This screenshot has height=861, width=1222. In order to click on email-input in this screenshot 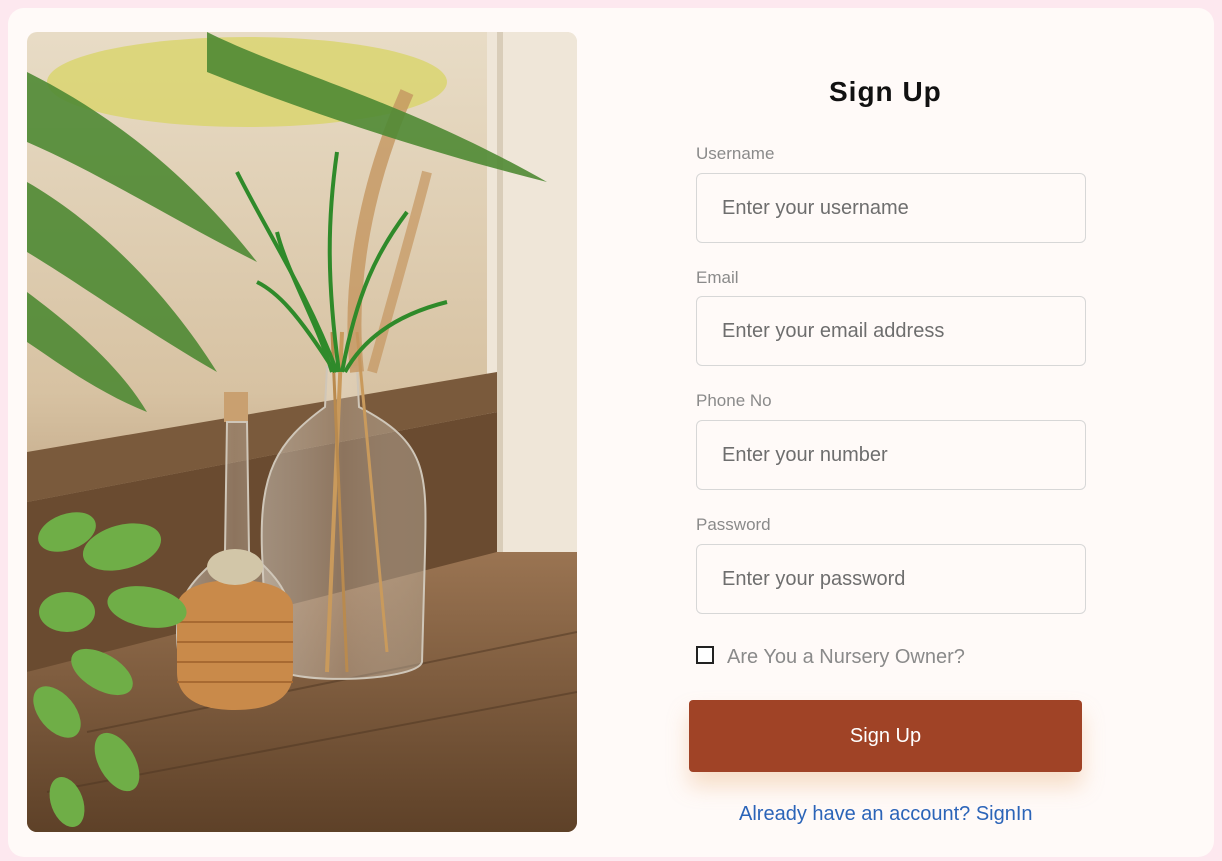, I will do `click(891, 331)`.